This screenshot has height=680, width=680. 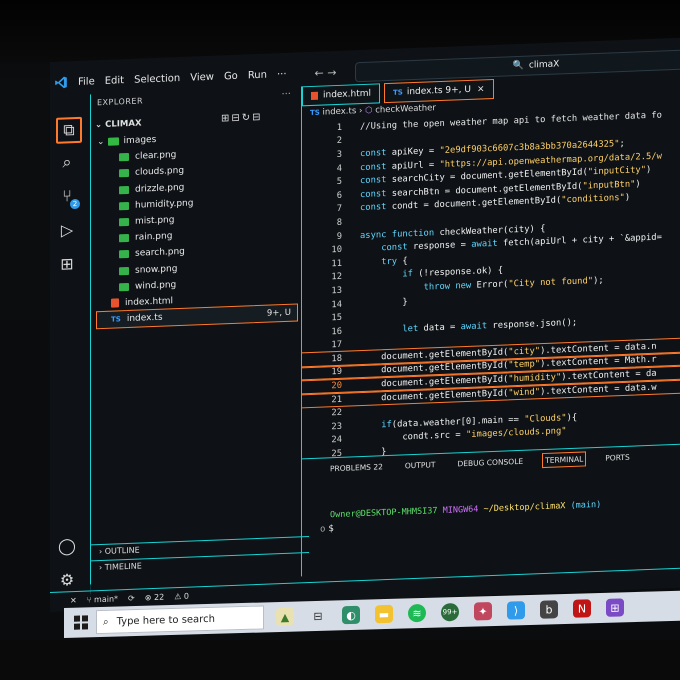 What do you see at coordinates (70, 345) in the screenshot?
I see `activity-bar: ⧉ ⌕ ⑂ 2 ▷ ⊞ ◯ ⚙` at bounding box center [70, 345].